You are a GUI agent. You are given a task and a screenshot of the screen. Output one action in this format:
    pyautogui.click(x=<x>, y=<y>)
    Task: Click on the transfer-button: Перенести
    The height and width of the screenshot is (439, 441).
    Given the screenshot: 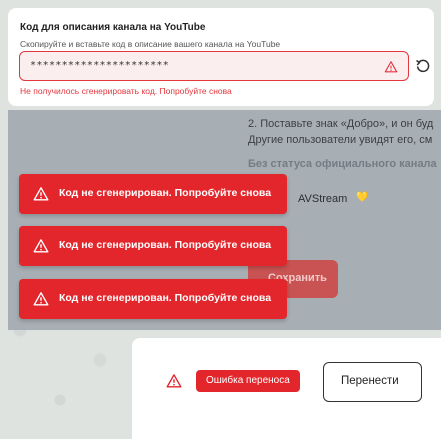 What is the action you would take?
    pyautogui.click(x=372, y=382)
    